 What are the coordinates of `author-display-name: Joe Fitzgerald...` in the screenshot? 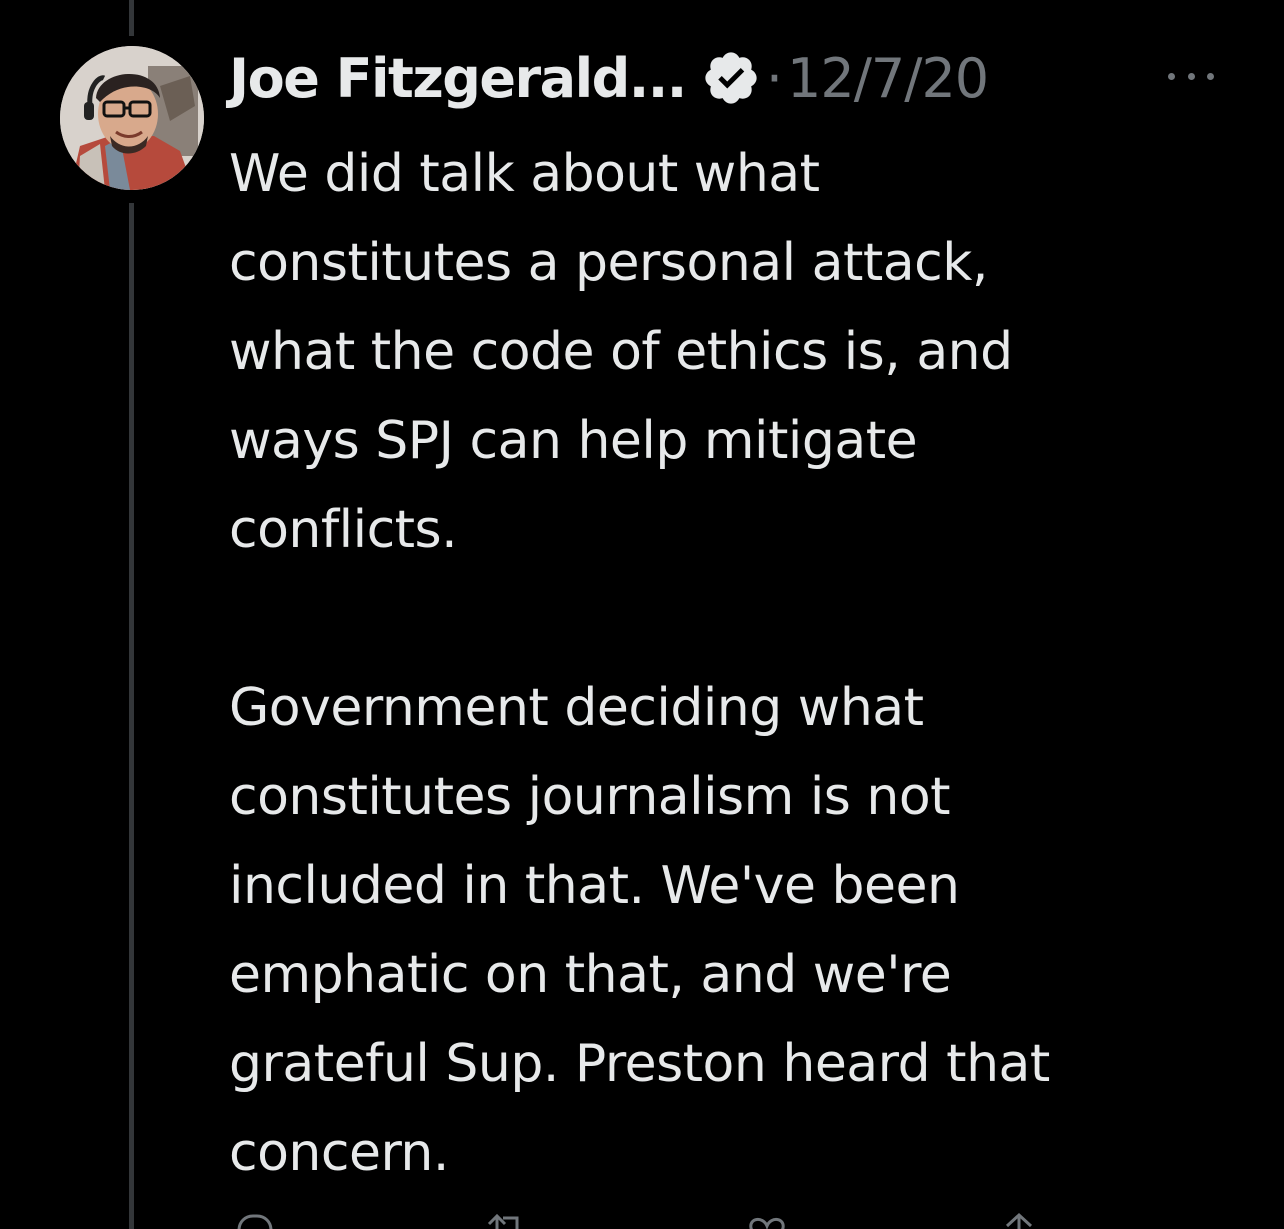 It's located at (458, 78).